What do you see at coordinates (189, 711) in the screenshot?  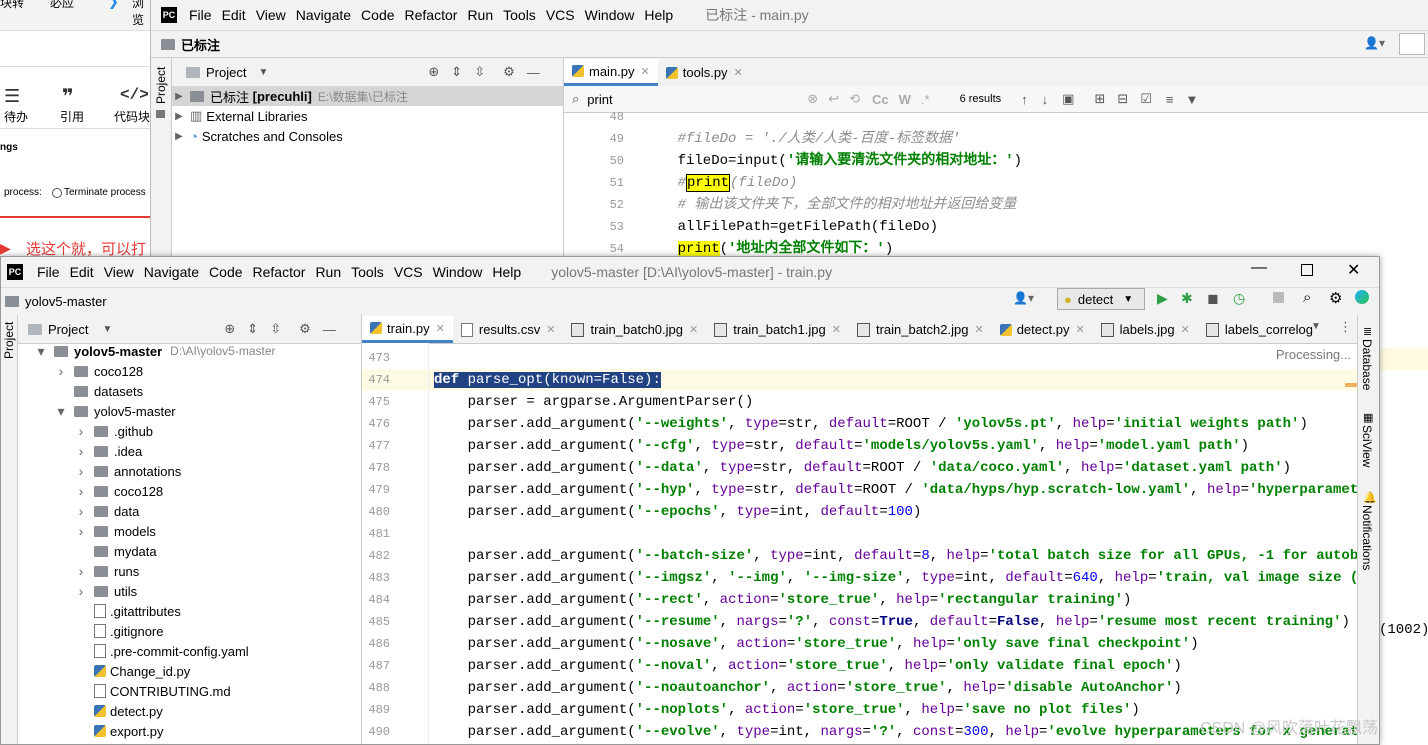 I see `tree-row: detect.py` at bounding box center [189, 711].